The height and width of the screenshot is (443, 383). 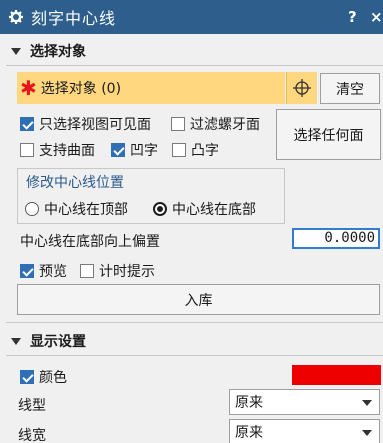 I want to click on title-bar: 刻字中心线 ? ×, so click(x=191, y=17).